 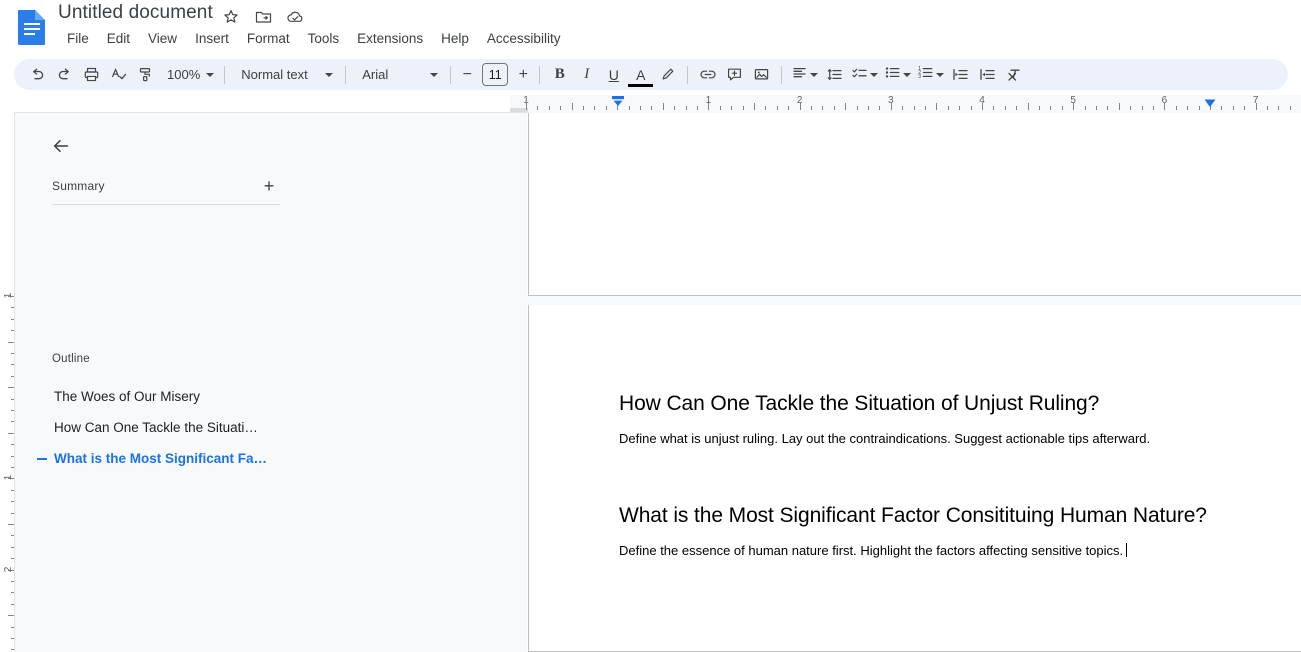 What do you see at coordinates (37, 74) in the screenshot?
I see `undo-icon` at bounding box center [37, 74].